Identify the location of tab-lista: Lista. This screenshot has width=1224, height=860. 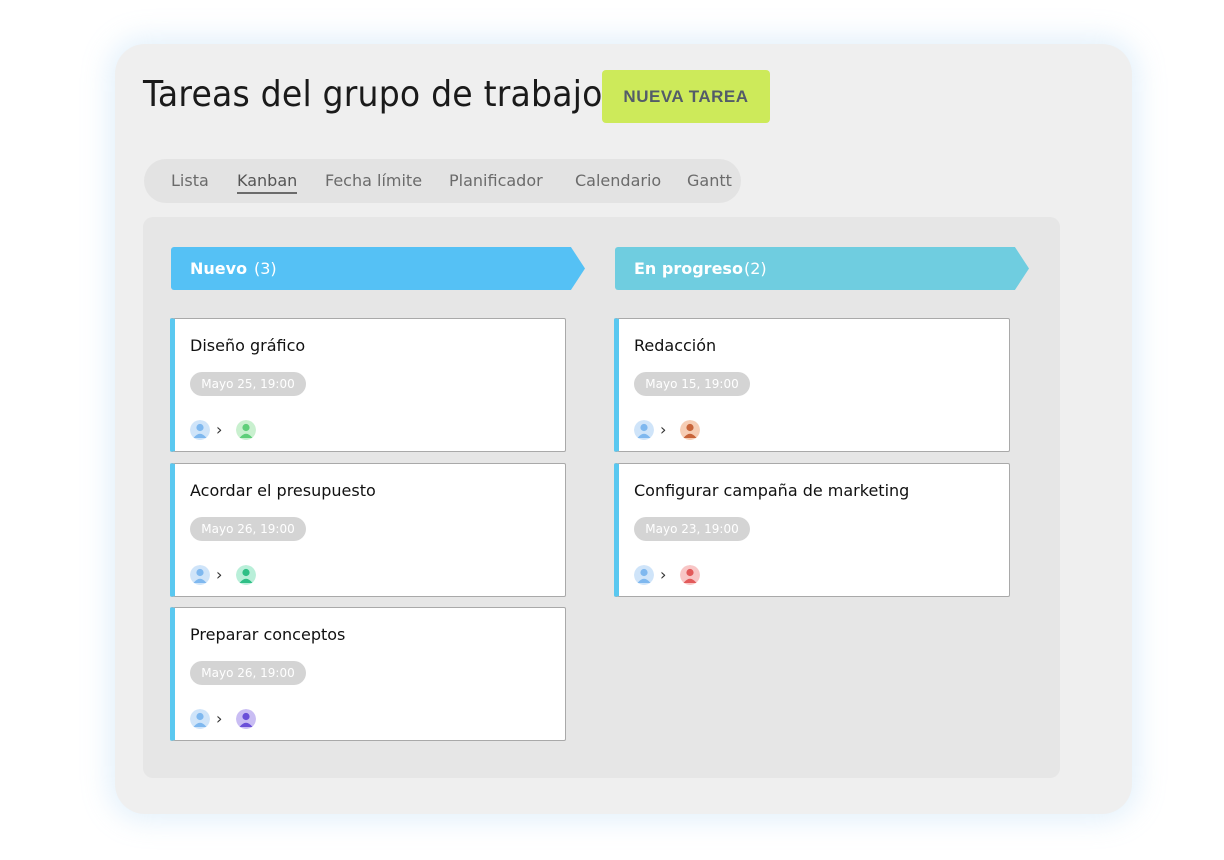
(190, 180).